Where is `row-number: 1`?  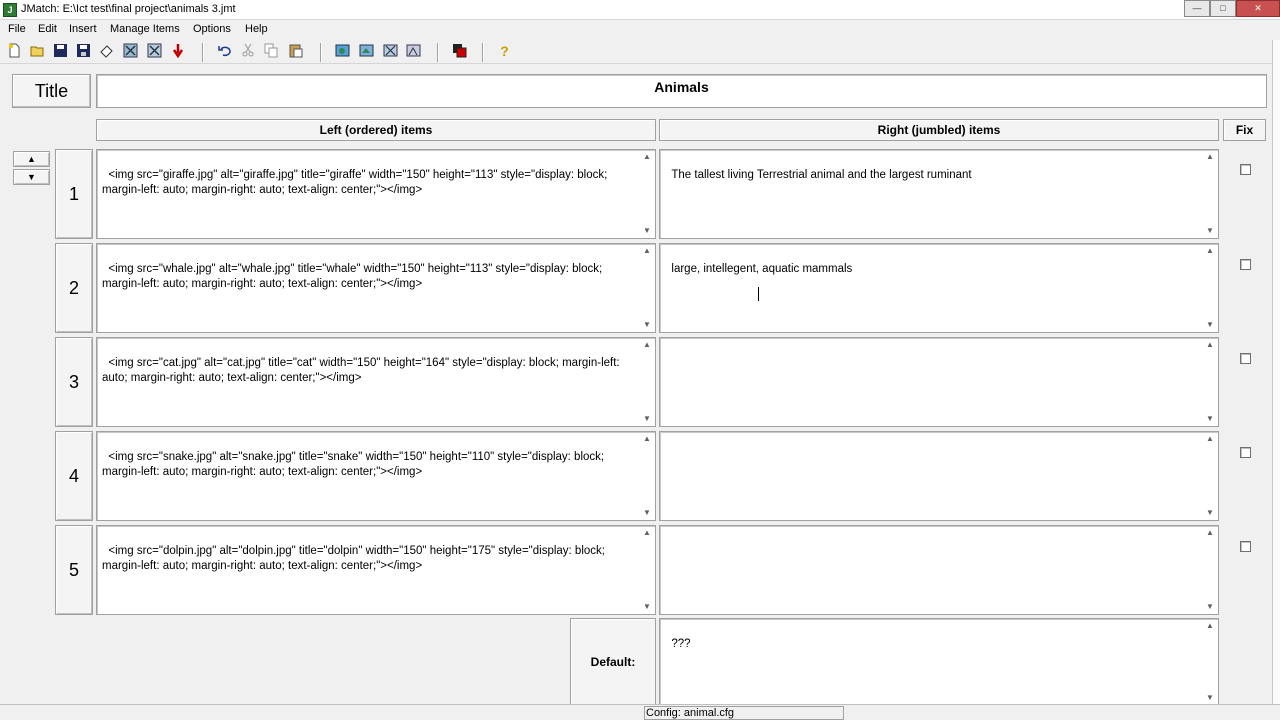
row-number: 1 is located at coordinates (74, 194).